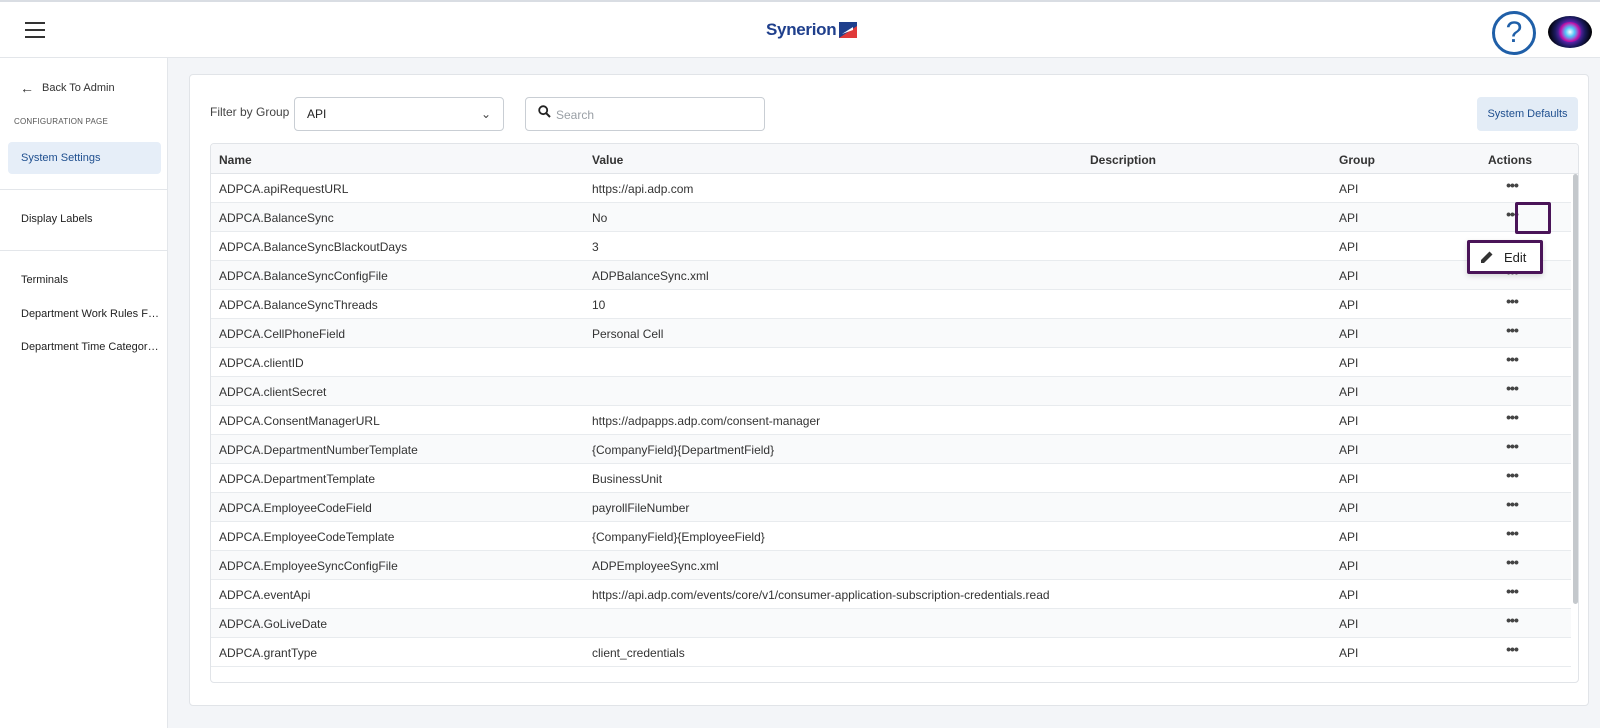 Image resolution: width=1600 pixels, height=728 pixels. Describe the element at coordinates (678, 537) in the screenshot. I see `cell-value: {CompanyField}{EmployeeField}` at that location.